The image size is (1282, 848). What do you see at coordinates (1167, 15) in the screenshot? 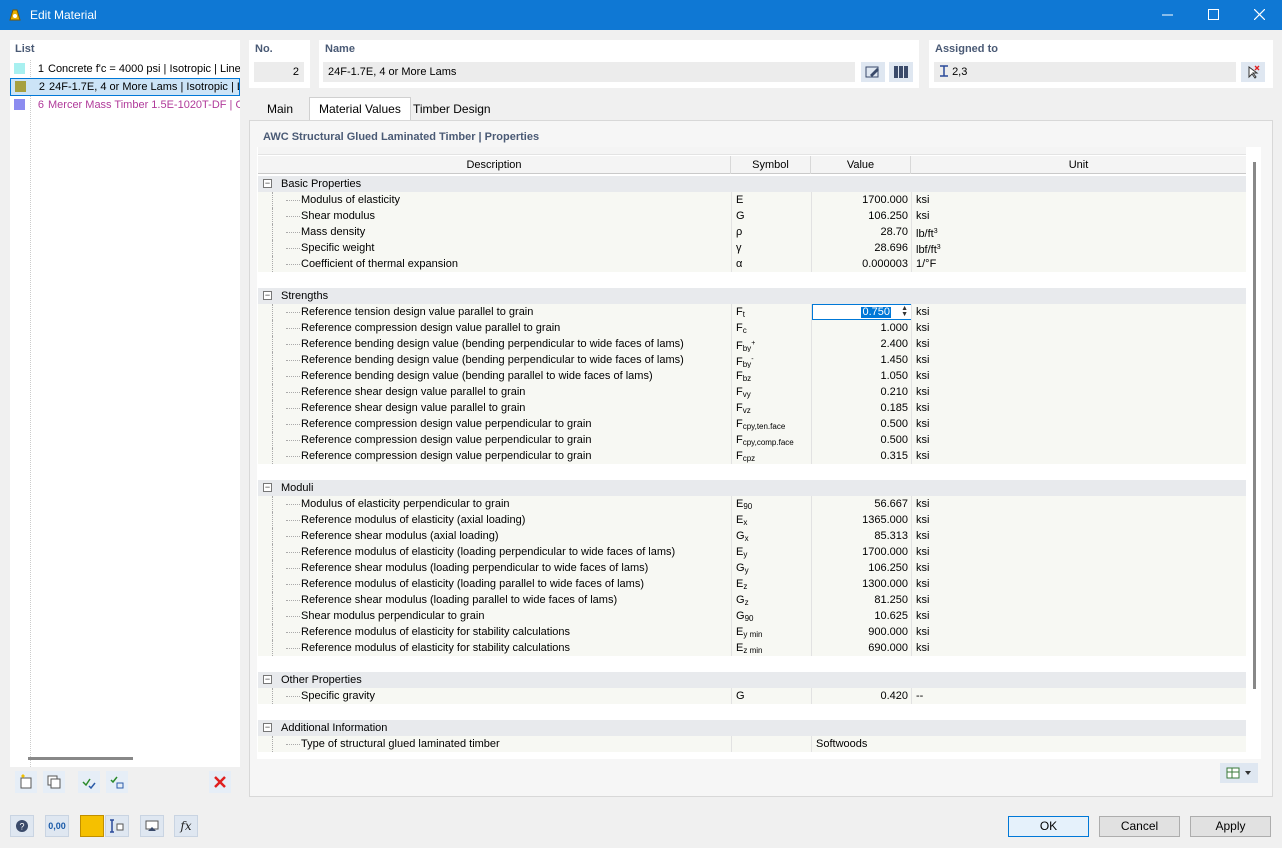
I see `minimize-button` at bounding box center [1167, 15].